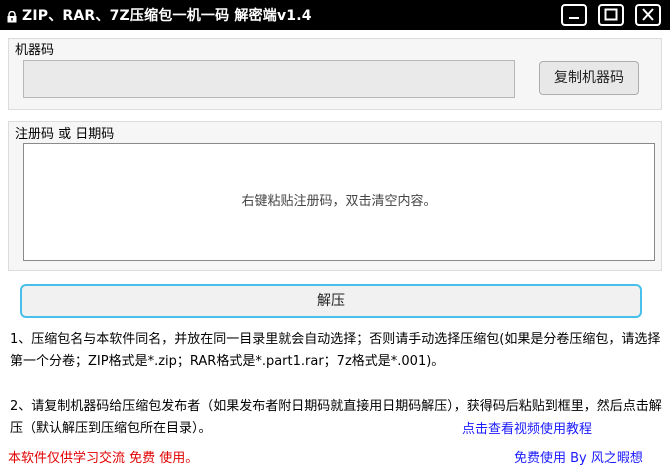 The image size is (670, 468). I want to click on machine-code-field, so click(269, 79).